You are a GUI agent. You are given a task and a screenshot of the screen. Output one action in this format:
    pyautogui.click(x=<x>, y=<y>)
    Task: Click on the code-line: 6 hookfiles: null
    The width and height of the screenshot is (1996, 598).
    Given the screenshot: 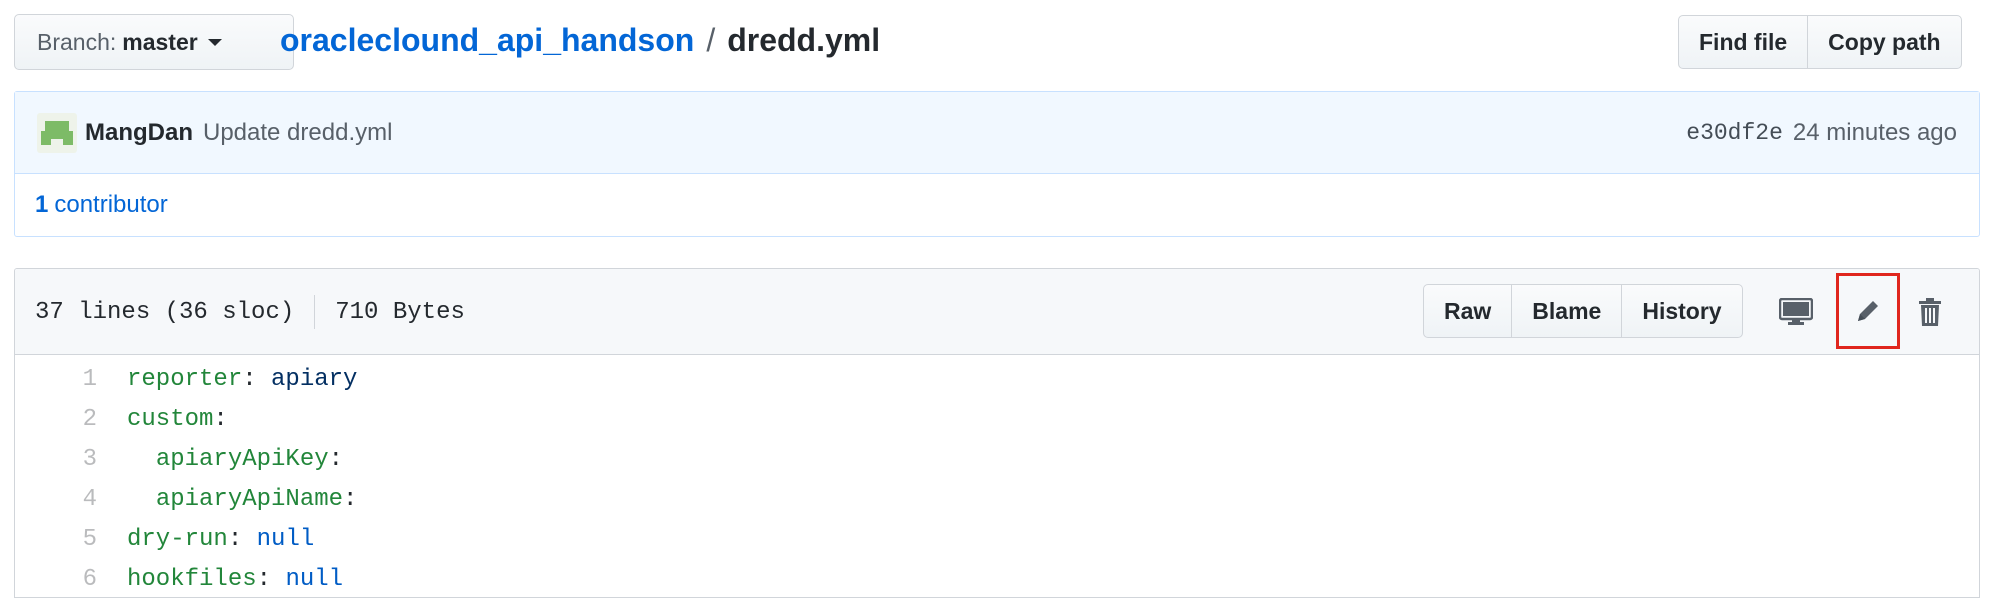 What is the action you would take?
    pyautogui.click(x=997, y=578)
    